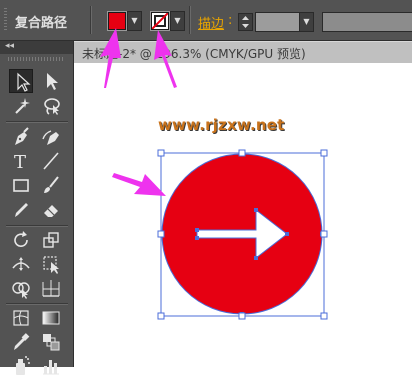  What do you see at coordinates (138, 112) in the screenshot?
I see `annotation-arrows` at bounding box center [138, 112].